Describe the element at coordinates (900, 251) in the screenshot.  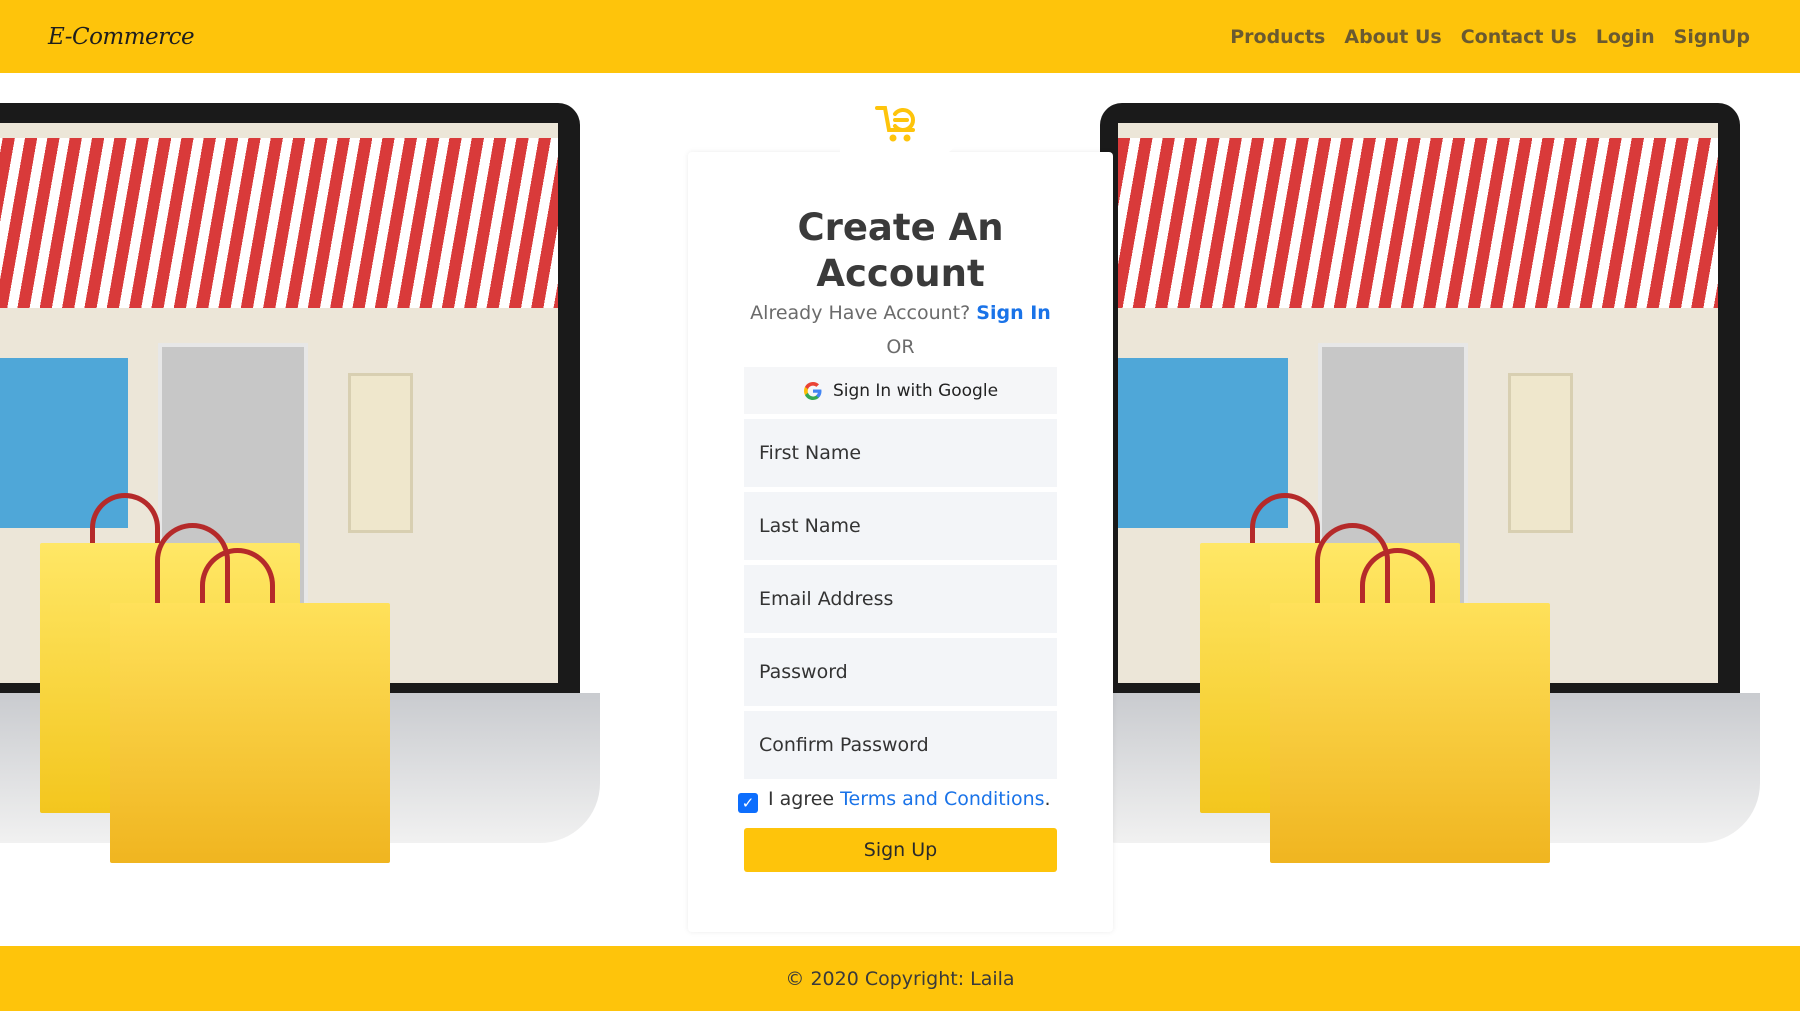
I see `page-title: Create An Account` at that location.